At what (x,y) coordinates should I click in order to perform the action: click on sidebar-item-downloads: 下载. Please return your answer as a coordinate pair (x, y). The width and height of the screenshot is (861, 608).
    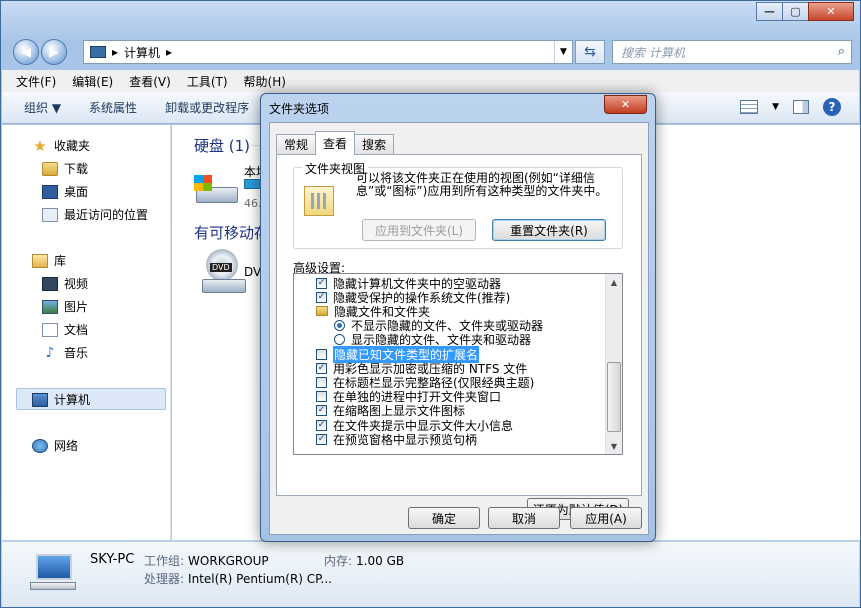
    Looking at the image, I should click on (65, 168).